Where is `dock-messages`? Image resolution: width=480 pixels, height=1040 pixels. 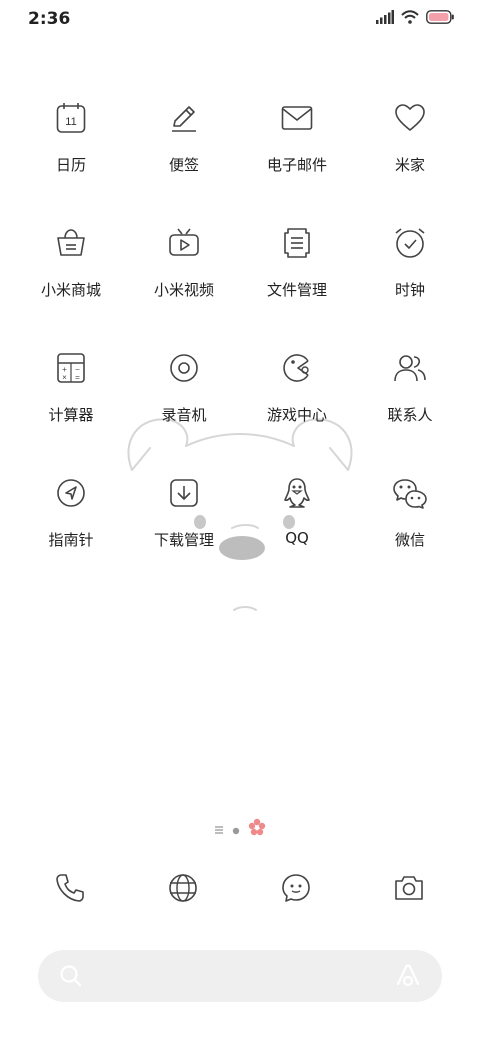
dock-messages is located at coordinates (296, 890).